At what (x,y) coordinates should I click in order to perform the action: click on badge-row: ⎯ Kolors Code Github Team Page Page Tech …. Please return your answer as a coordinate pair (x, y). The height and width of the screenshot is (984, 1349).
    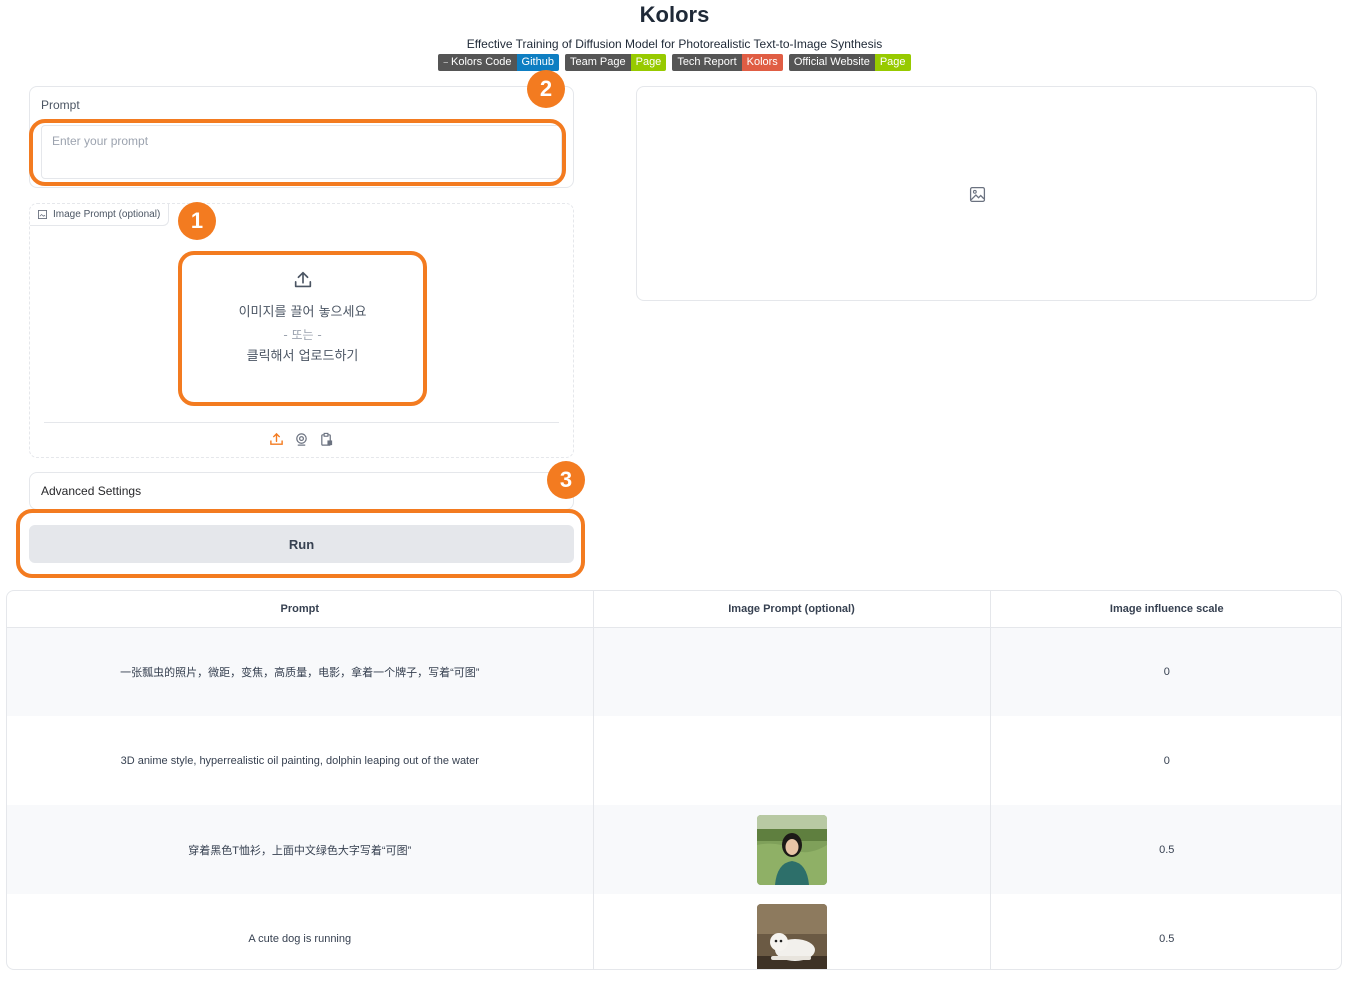
    Looking at the image, I should click on (674, 62).